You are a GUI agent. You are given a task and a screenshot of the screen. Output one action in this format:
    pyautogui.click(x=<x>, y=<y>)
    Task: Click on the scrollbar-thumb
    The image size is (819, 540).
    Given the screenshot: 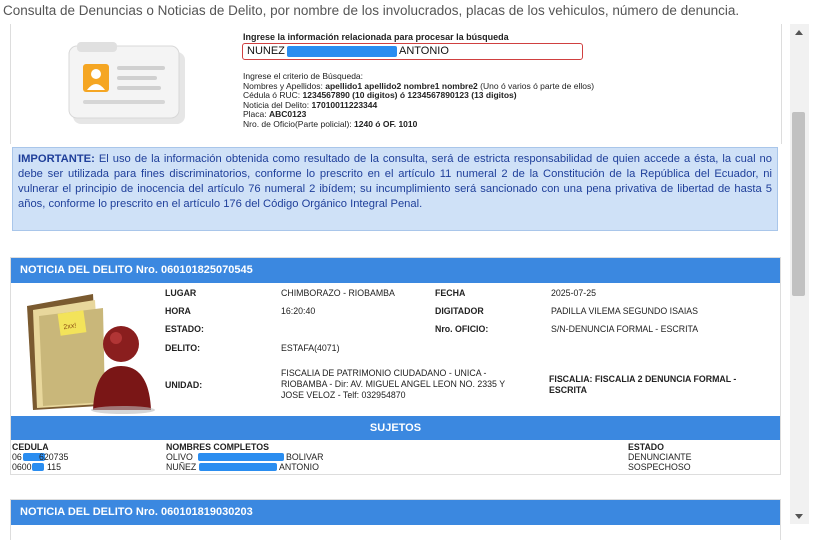 What is the action you would take?
    pyautogui.click(x=798, y=204)
    